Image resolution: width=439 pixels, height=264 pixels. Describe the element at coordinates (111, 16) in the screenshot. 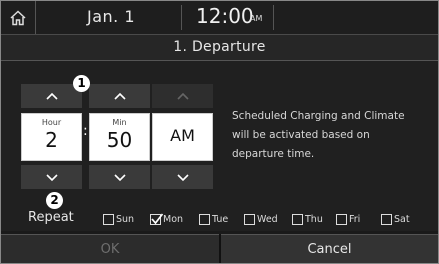

I see `date-display: Jan. 1` at that location.